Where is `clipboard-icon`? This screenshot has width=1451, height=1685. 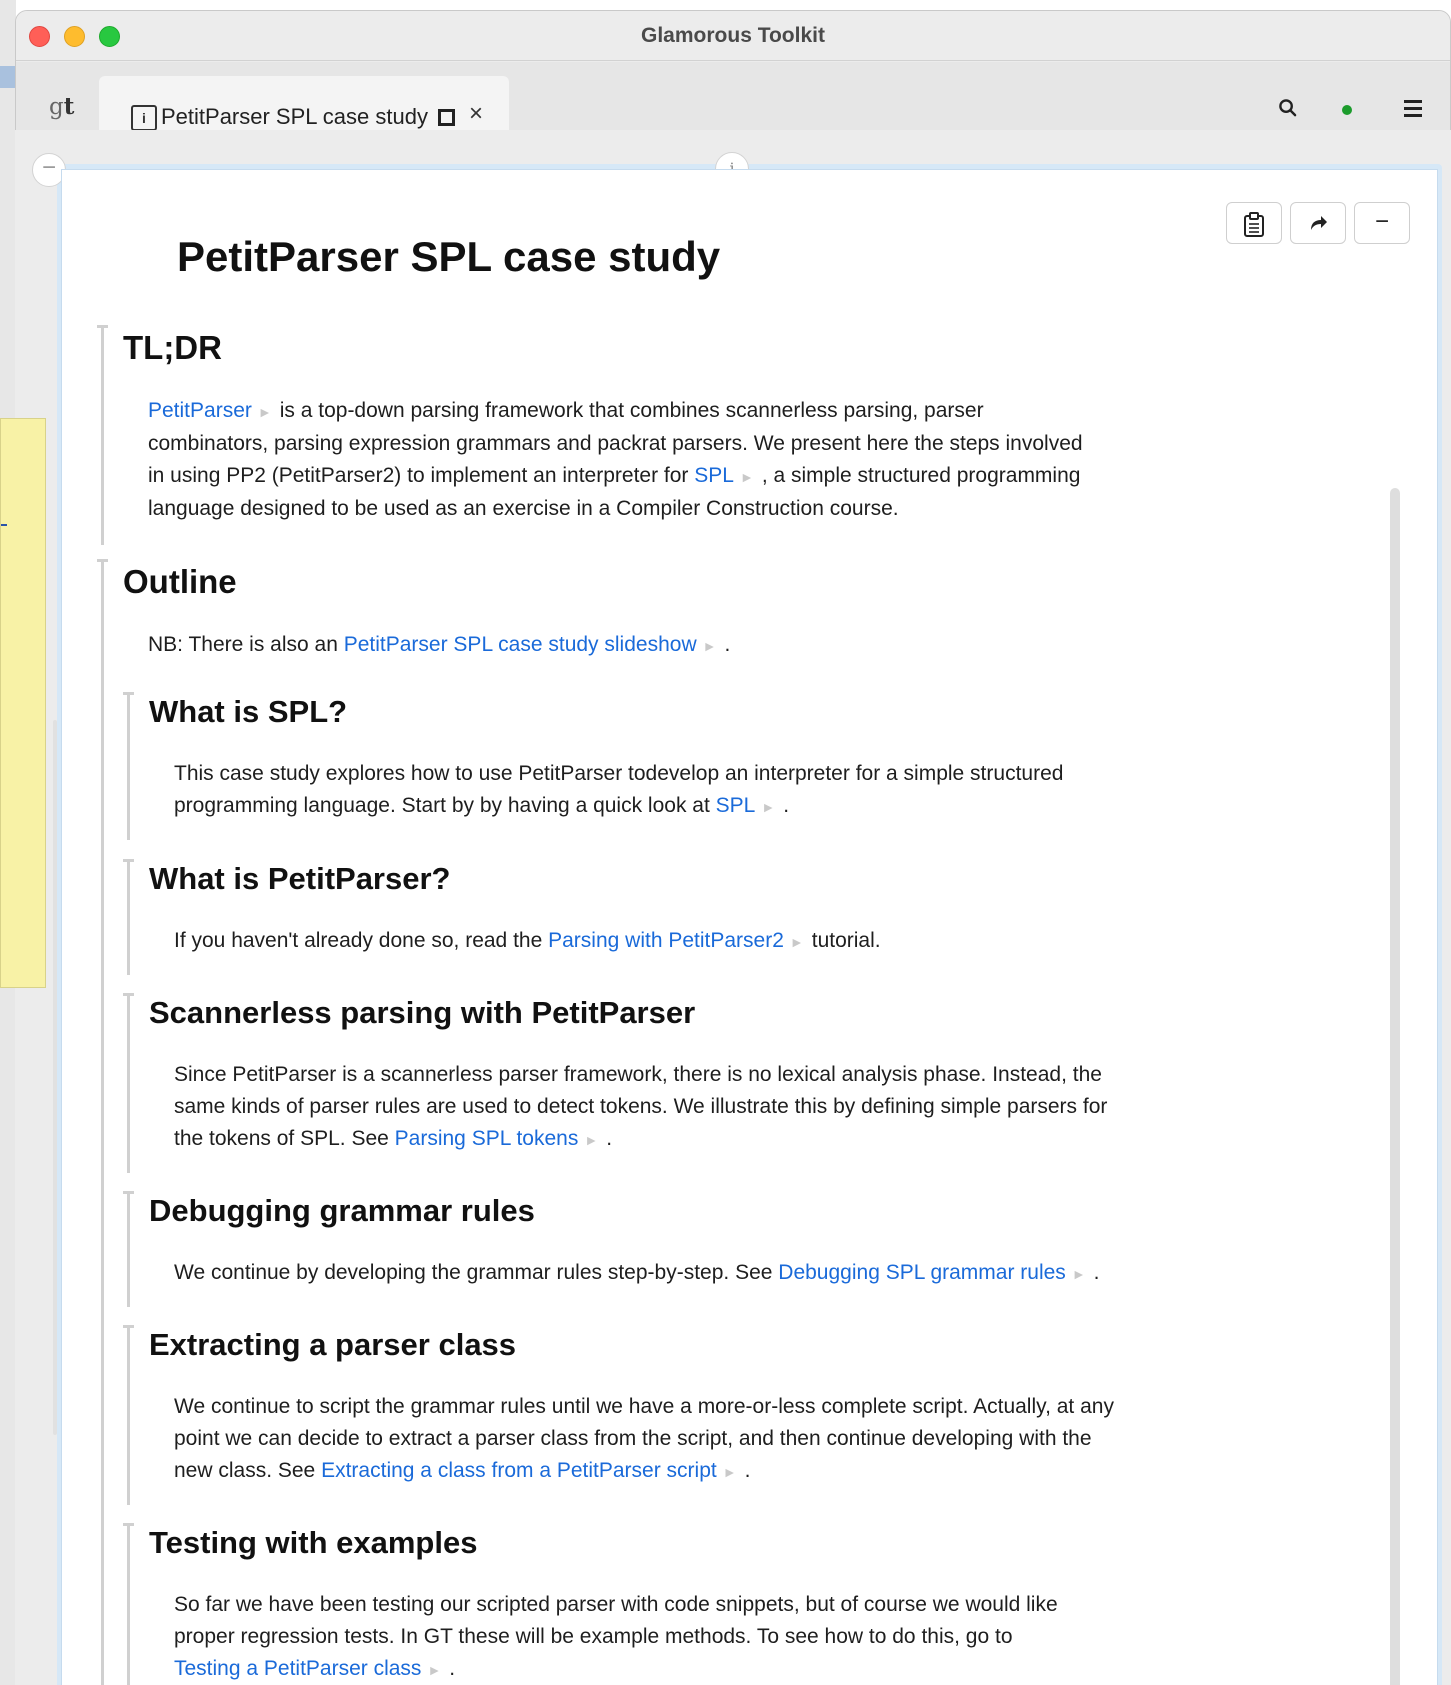 clipboard-icon is located at coordinates (1254, 224).